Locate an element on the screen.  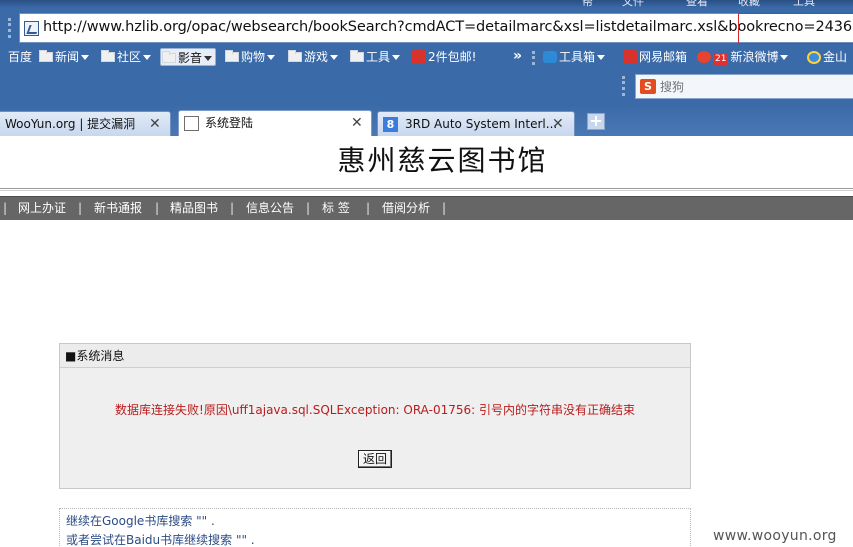
menu-item: 工具 is located at coordinates (804, 4).